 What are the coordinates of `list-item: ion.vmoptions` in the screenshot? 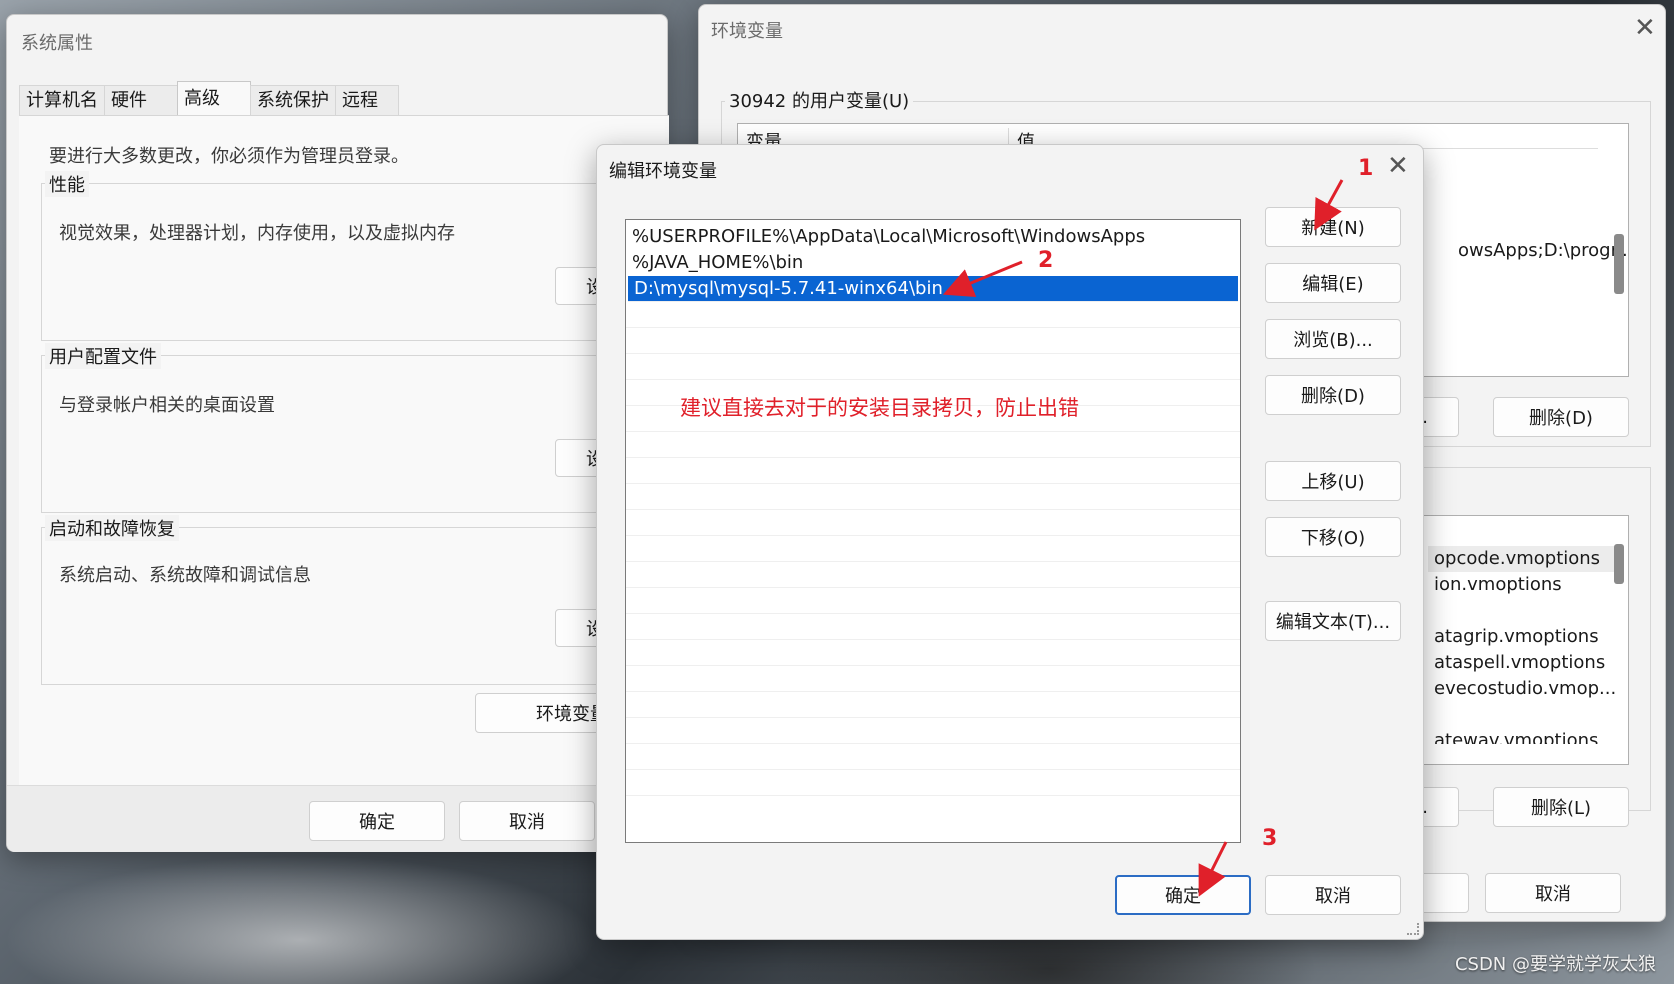 It's located at (1523, 585).